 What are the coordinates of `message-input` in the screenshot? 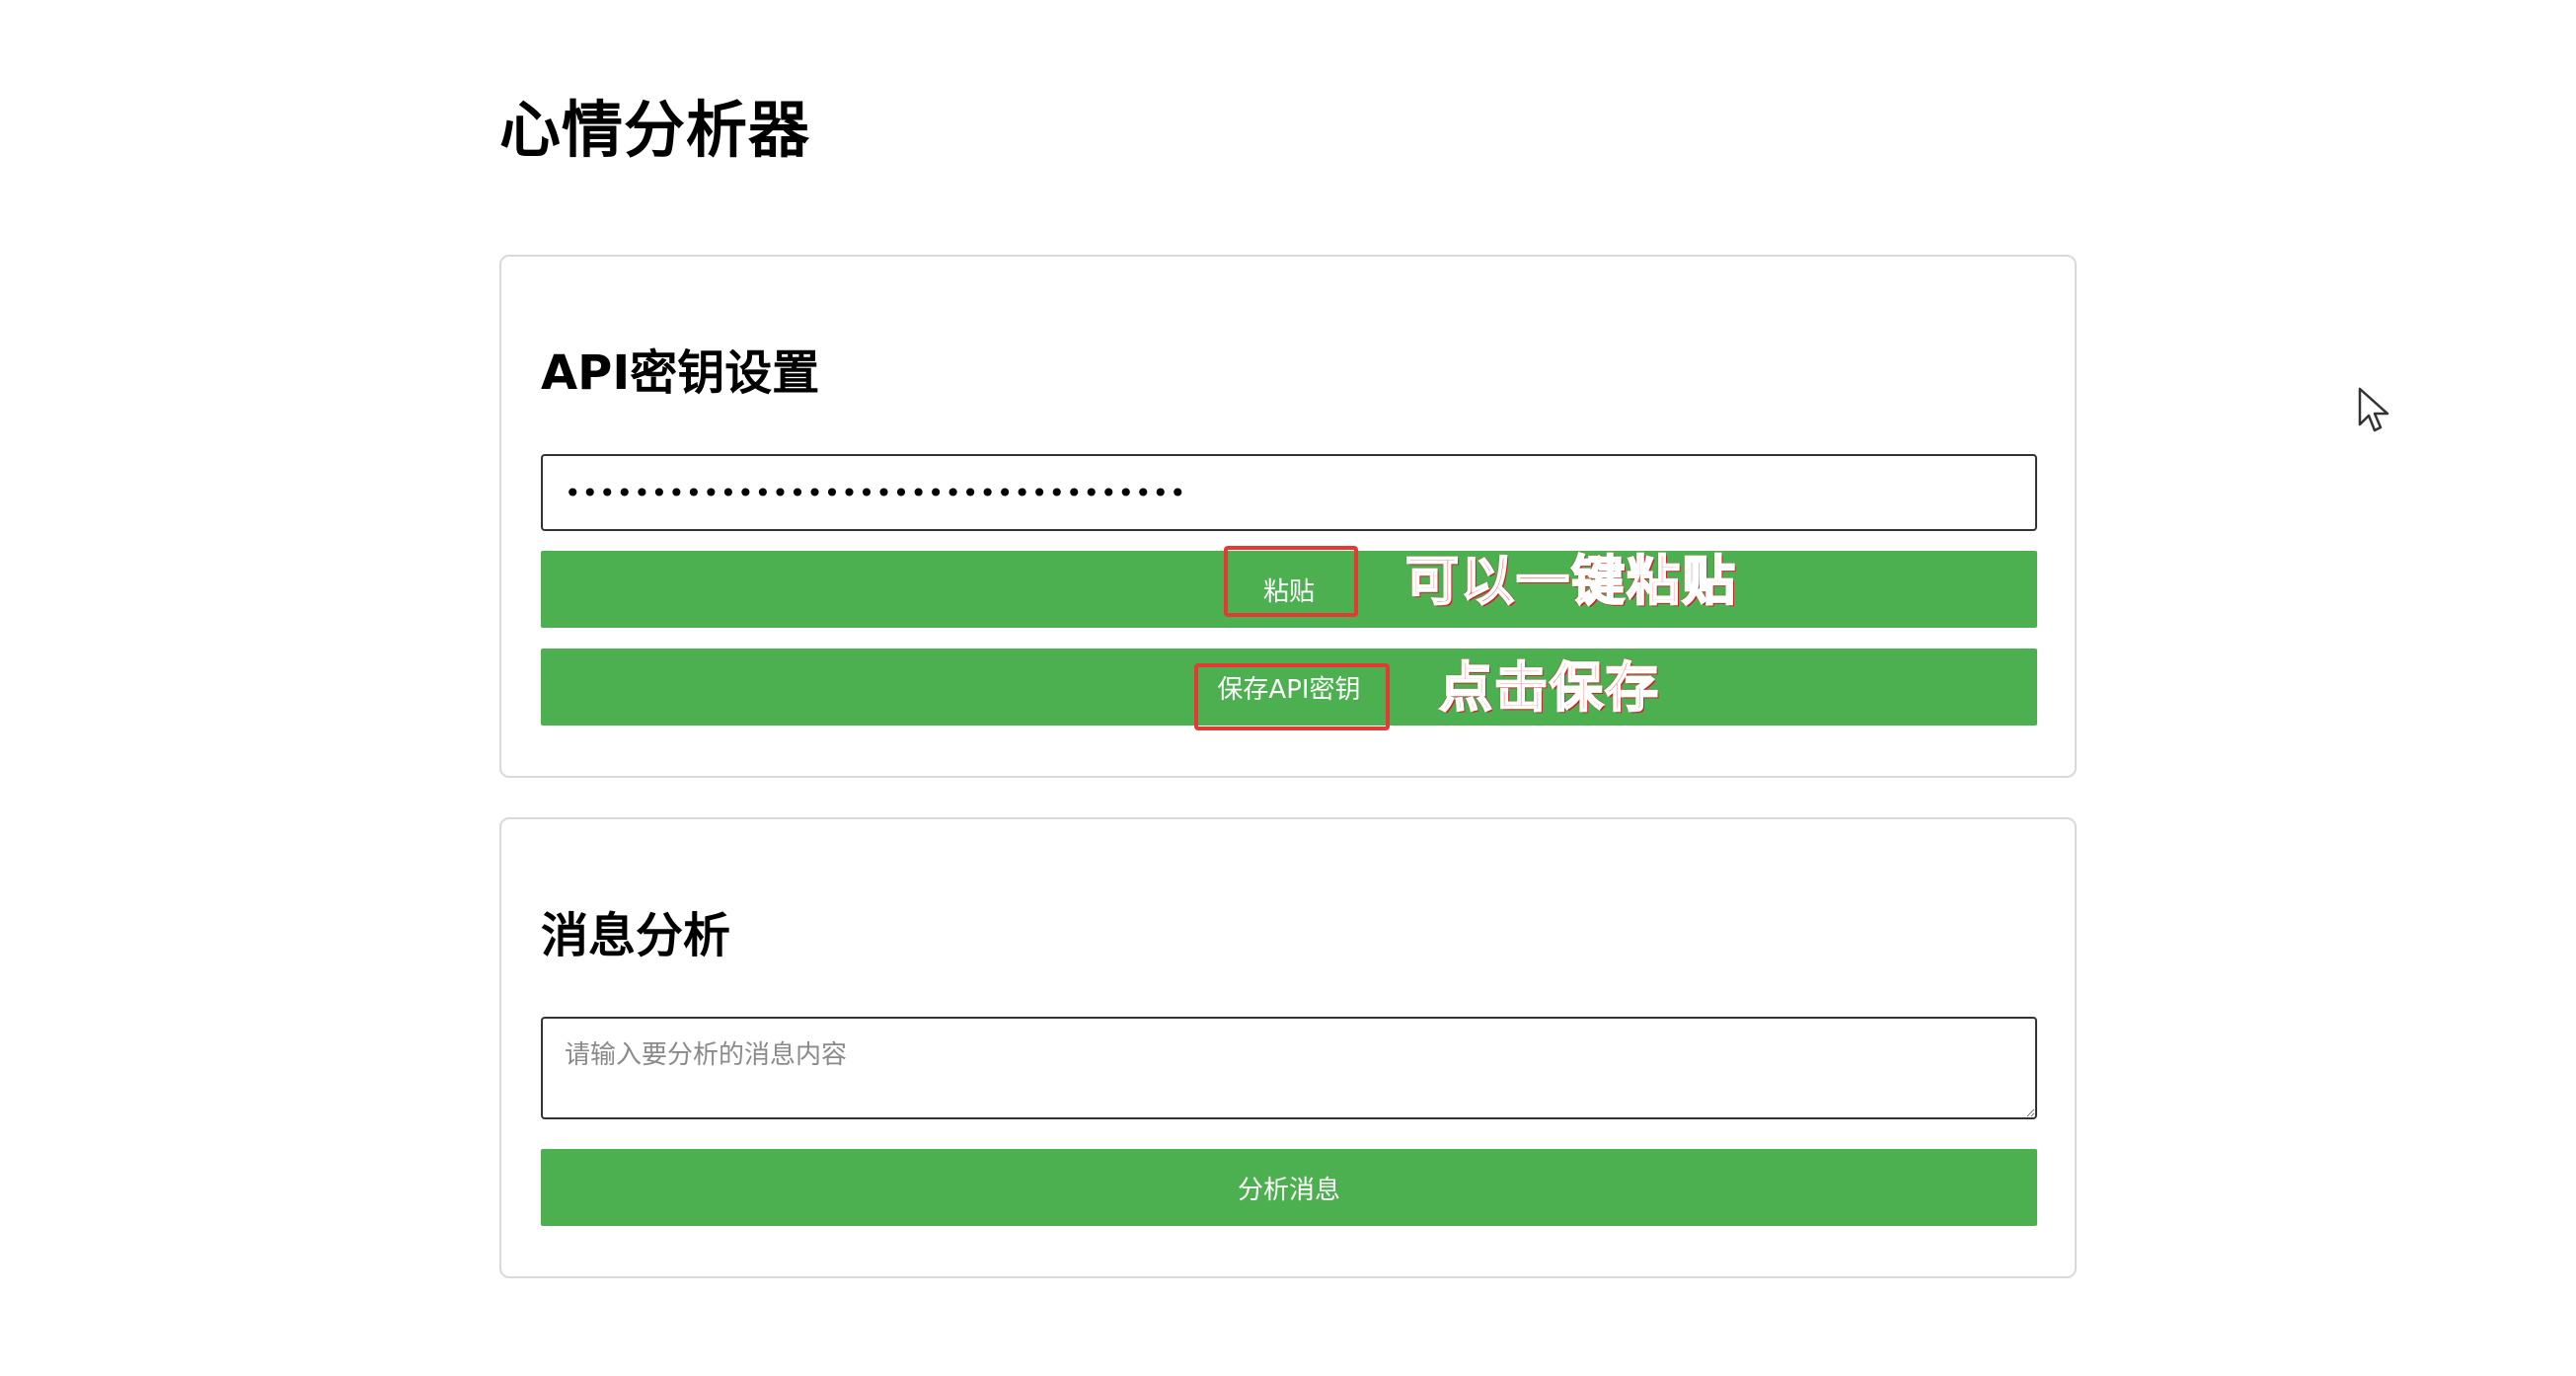 It's located at (1289, 1068).